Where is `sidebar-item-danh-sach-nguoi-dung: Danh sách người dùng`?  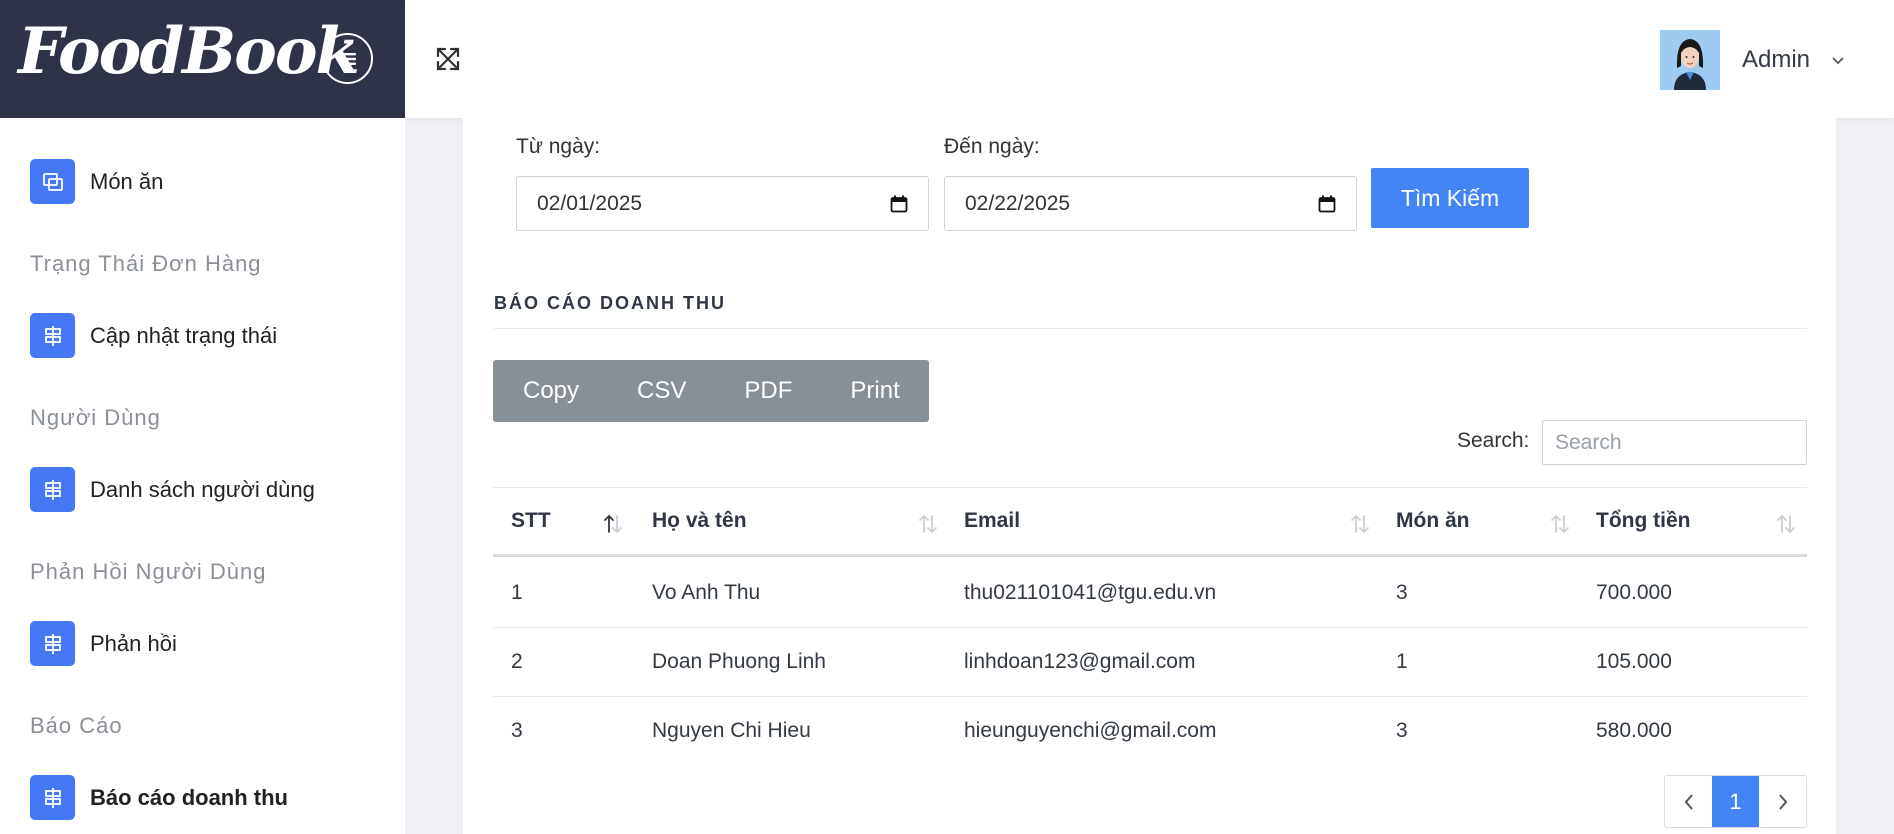
sidebar-item-danh-sach-nguoi-dung: Danh sách người dùng is located at coordinates (172, 489).